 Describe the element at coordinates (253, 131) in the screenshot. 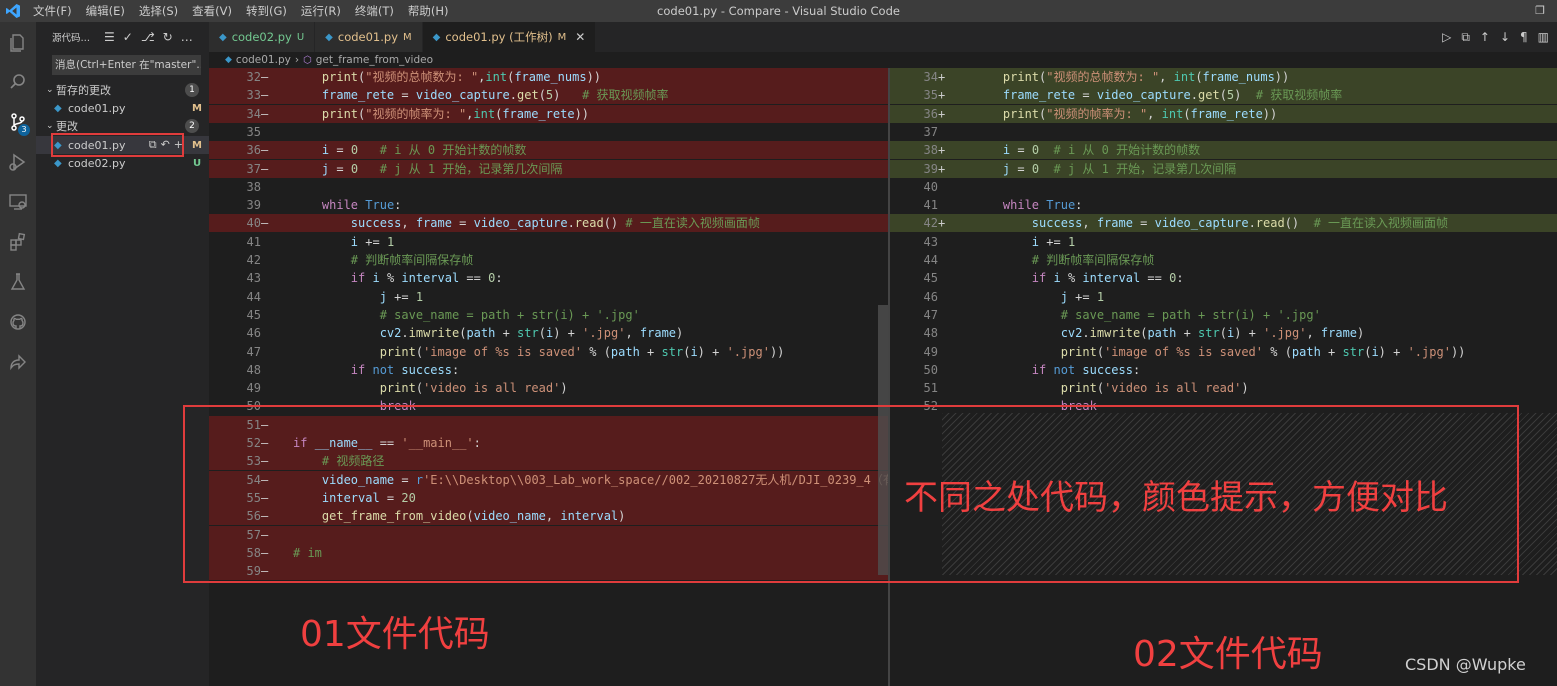

I see `line-number: 35` at that location.